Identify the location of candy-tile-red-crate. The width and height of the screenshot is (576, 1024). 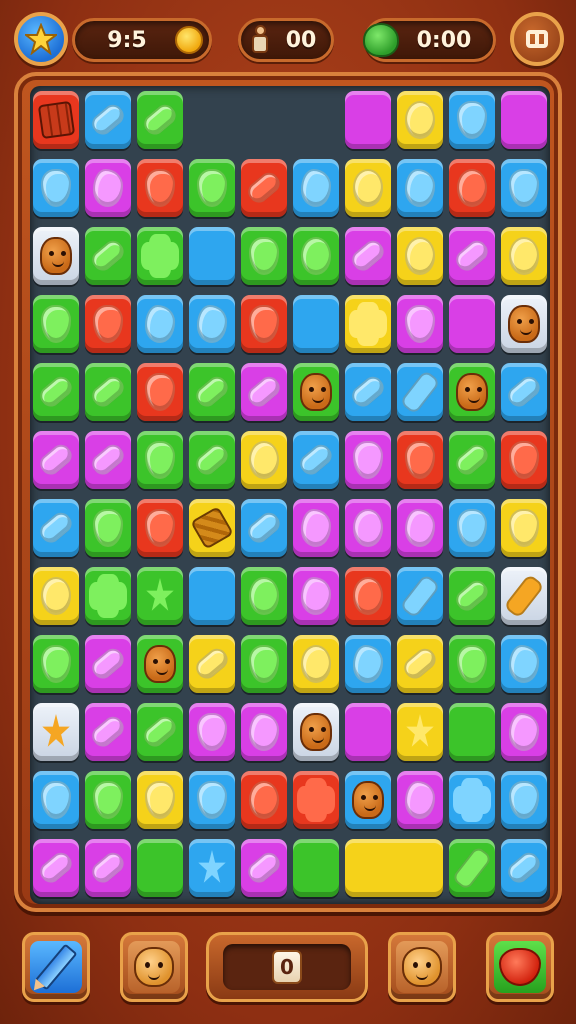
(56, 120).